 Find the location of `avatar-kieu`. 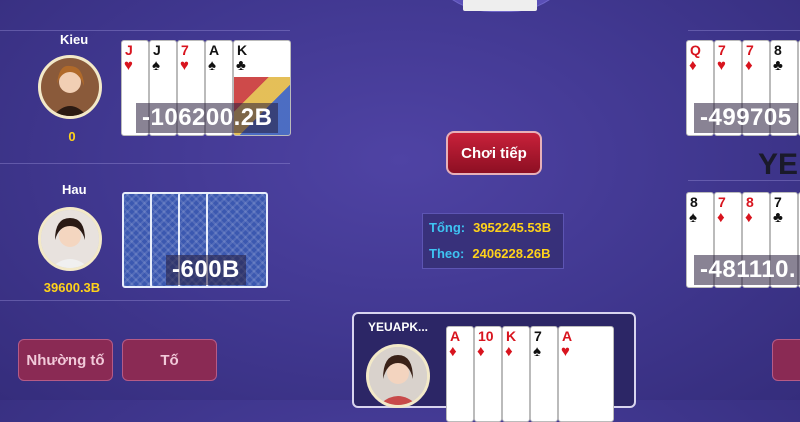

avatar-kieu is located at coordinates (70, 87).